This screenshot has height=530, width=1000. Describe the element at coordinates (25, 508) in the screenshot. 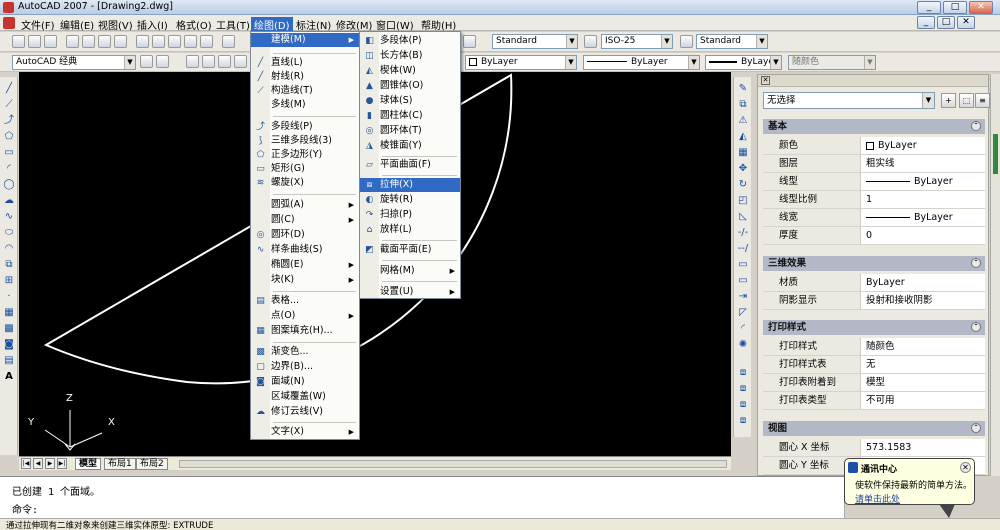

I see `command-prompt: 命令:` at that location.